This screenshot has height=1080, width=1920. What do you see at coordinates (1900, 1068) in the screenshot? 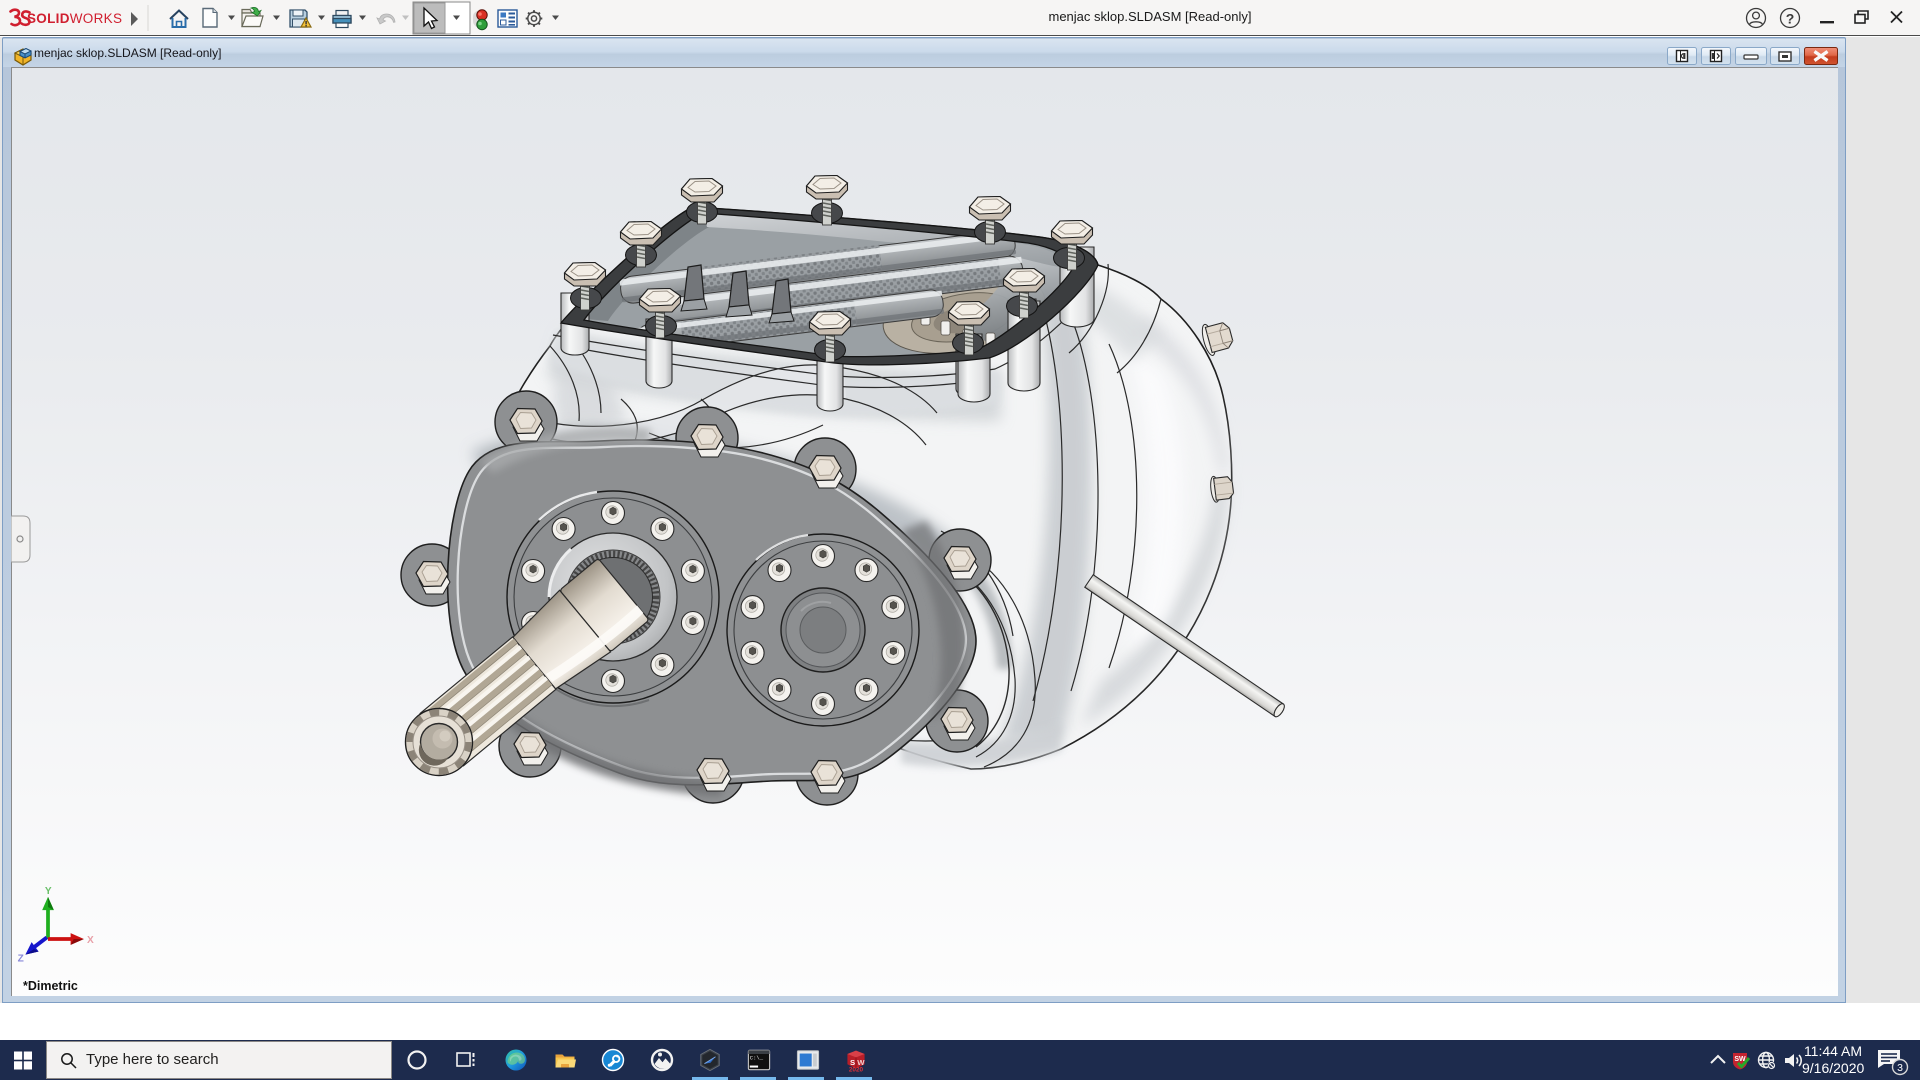
I see `svg-text: 3` at bounding box center [1900, 1068].